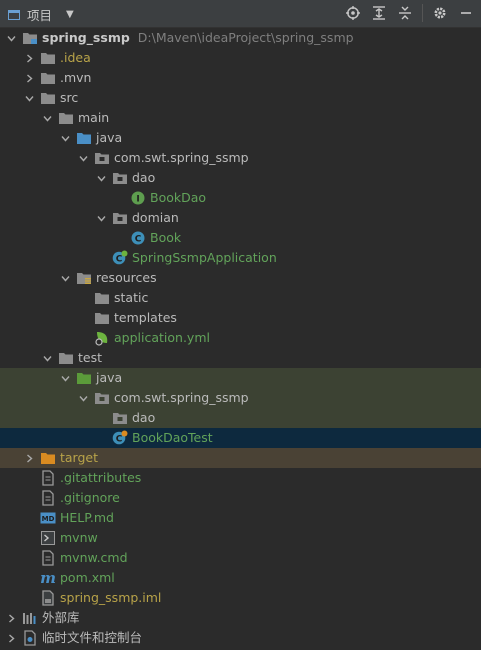 The image size is (481, 650). I want to click on tree-node-external-libraries: 外部库, so click(240, 618).